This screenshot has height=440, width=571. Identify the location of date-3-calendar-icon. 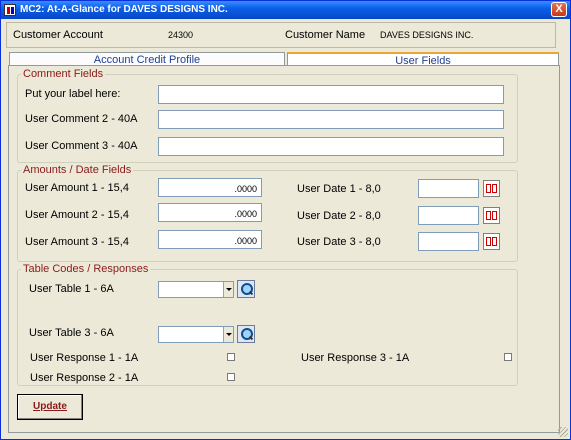
(491, 241).